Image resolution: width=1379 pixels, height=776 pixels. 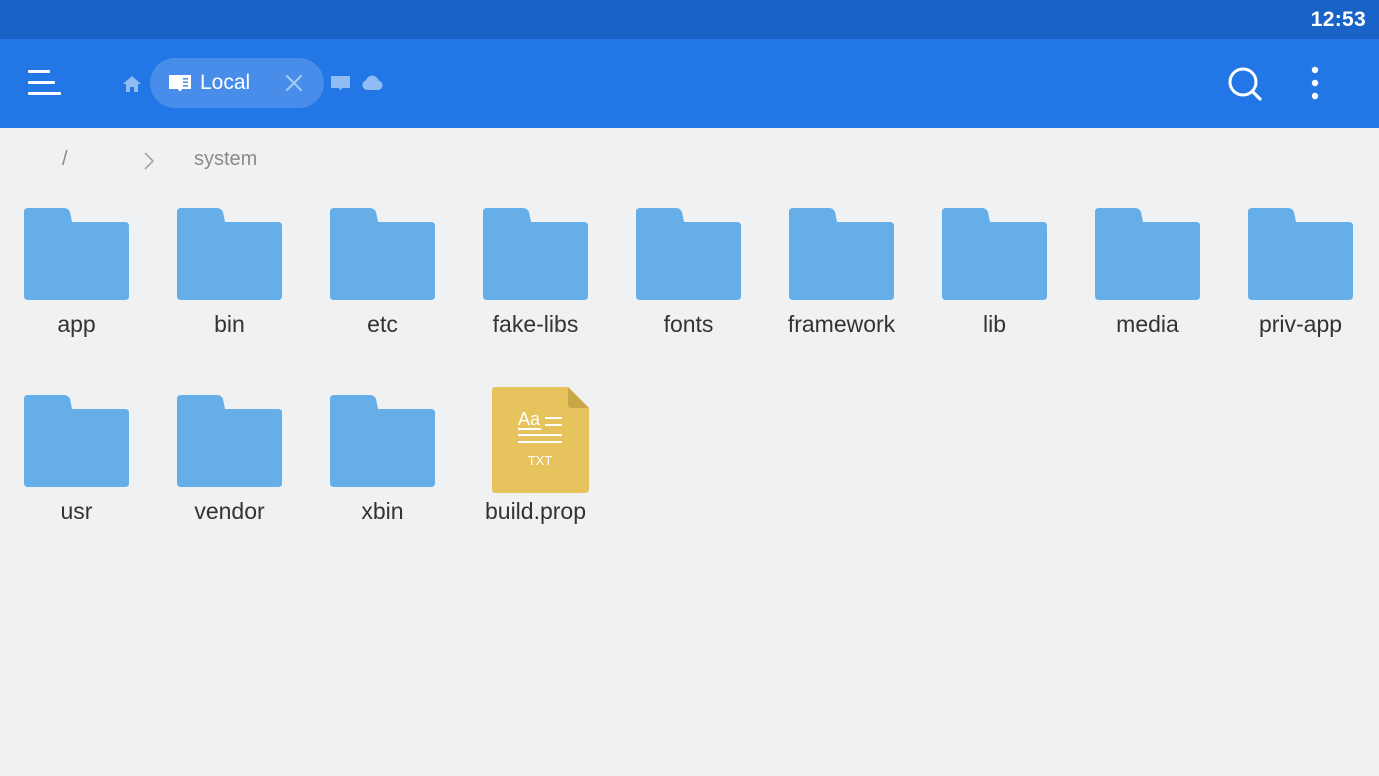 What do you see at coordinates (229, 511) in the screenshot?
I see `file-name: vendor` at bounding box center [229, 511].